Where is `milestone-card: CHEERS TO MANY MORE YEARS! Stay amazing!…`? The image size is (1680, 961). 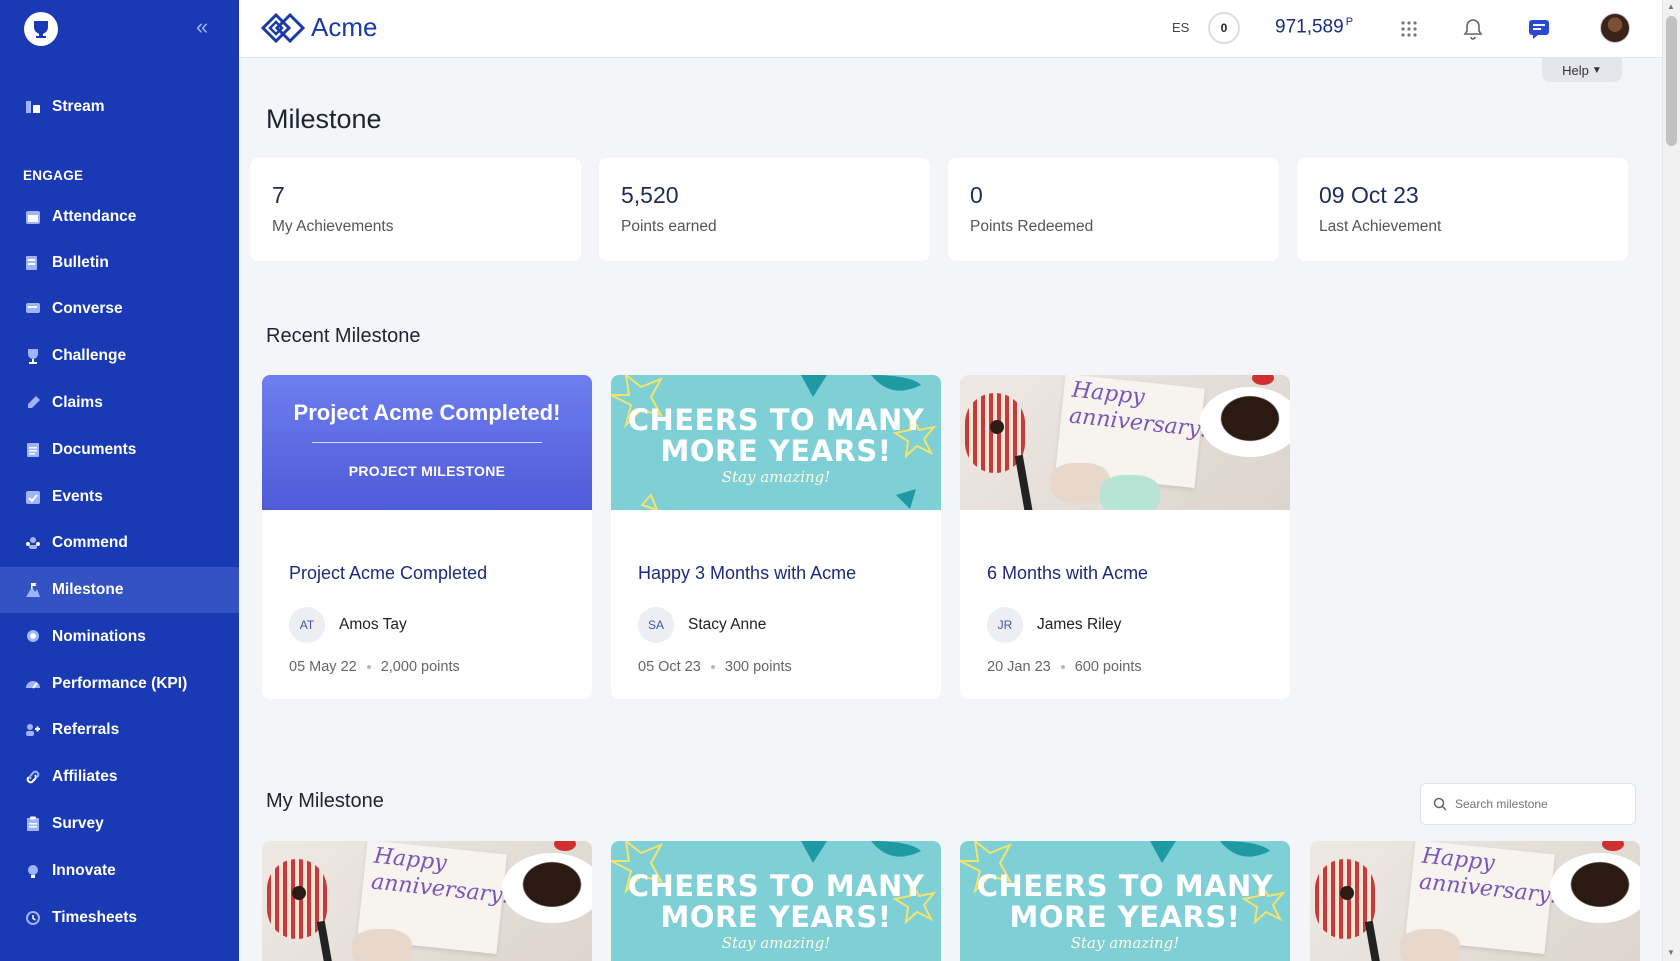
milestone-card: CHEERS TO MANY MORE YEARS! Stay amazing!… is located at coordinates (776, 537).